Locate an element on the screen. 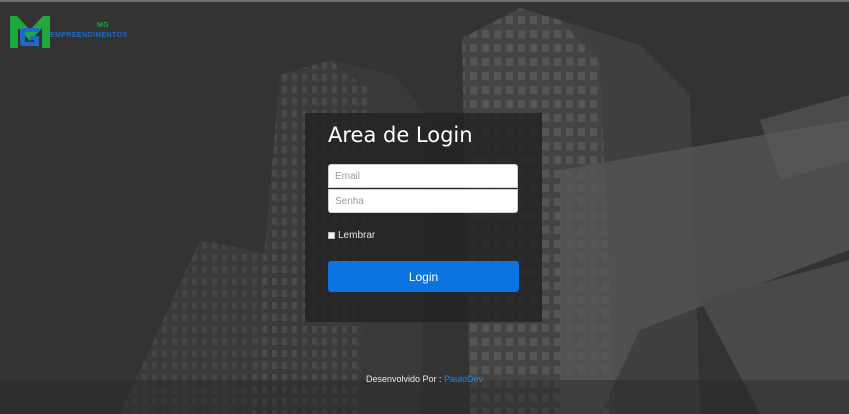  logo-text-mg: MG is located at coordinates (103, 25).